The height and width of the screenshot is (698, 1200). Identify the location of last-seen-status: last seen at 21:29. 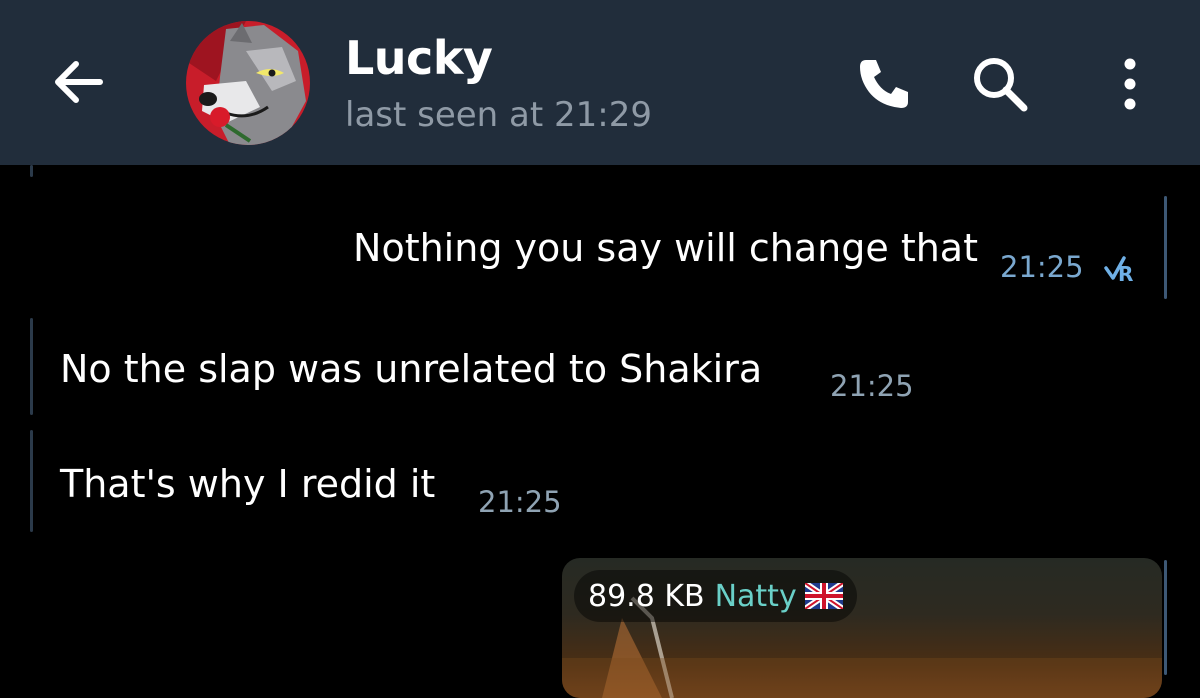
(498, 115).